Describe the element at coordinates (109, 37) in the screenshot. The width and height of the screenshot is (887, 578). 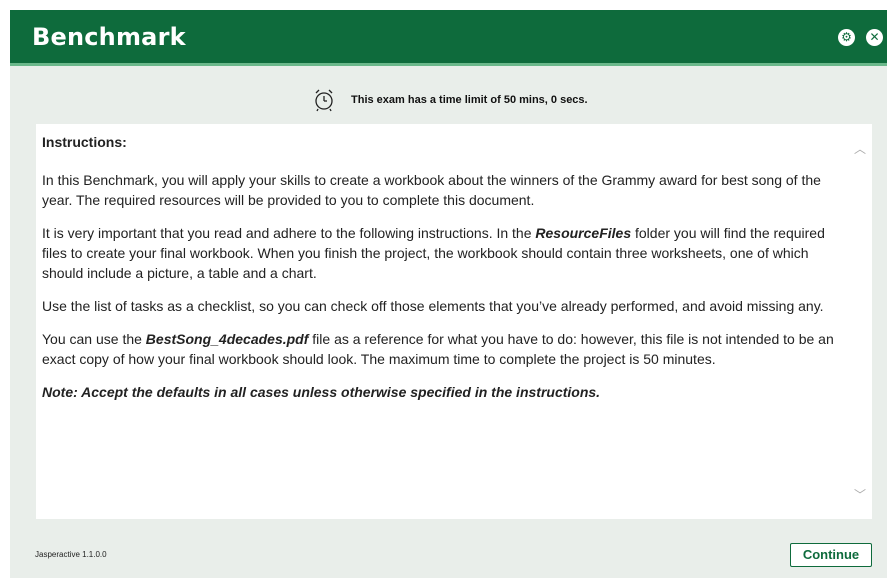
I see `window-title: Benchmark` at that location.